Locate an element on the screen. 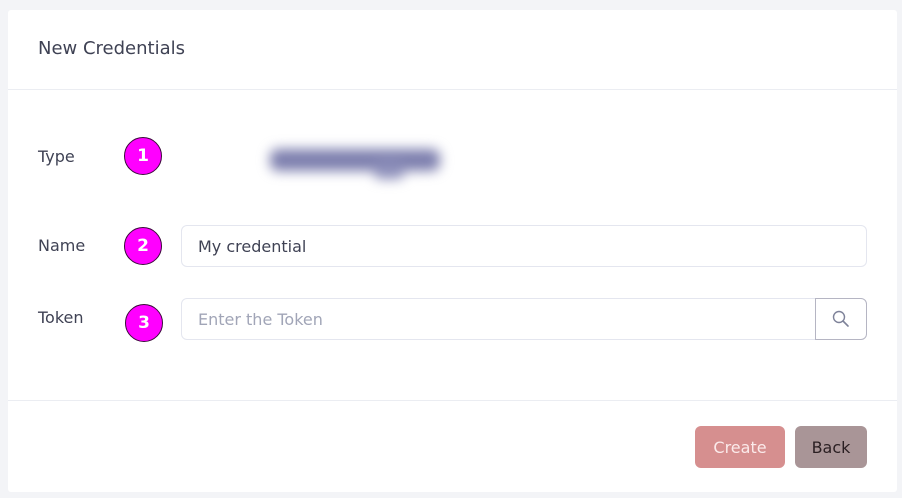 This screenshot has height=498, width=902. token-input is located at coordinates (499, 319).